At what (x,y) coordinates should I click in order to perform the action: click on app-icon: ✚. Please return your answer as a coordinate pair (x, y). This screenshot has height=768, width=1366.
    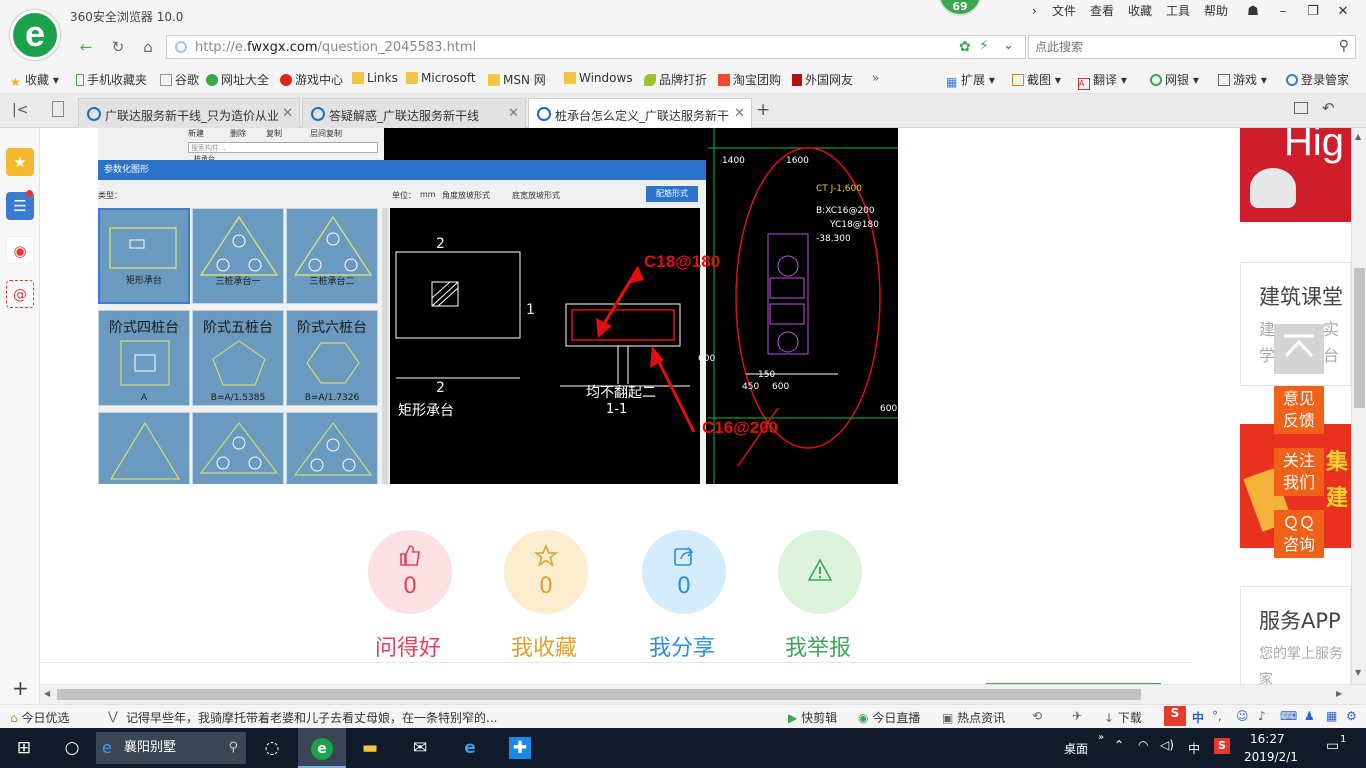
    Looking at the image, I should click on (520, 748).